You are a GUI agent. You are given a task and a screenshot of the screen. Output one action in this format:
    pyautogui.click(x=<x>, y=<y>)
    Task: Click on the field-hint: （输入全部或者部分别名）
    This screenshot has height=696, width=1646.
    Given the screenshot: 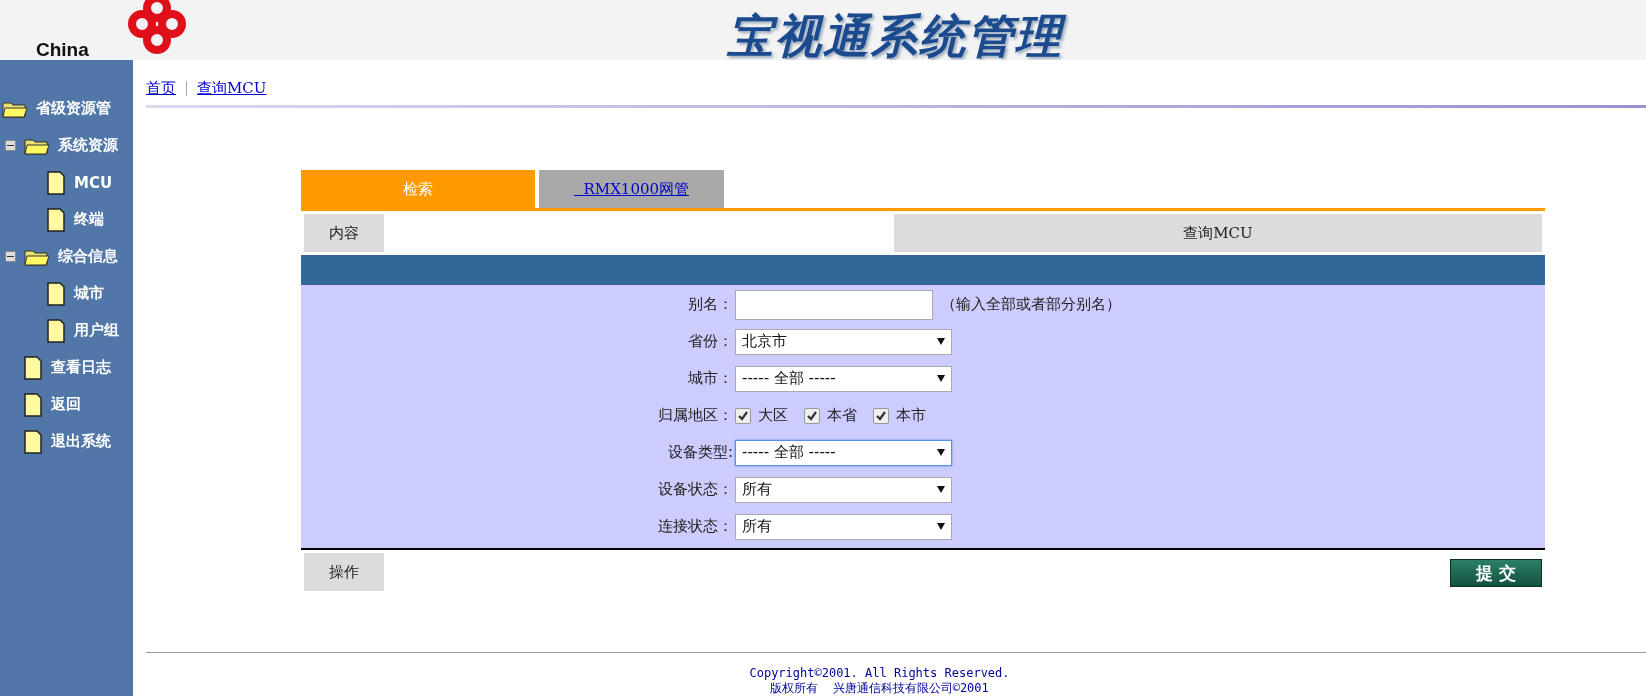 What is the action you would take?
    pyautogui.click(x=1031, y=305)
    